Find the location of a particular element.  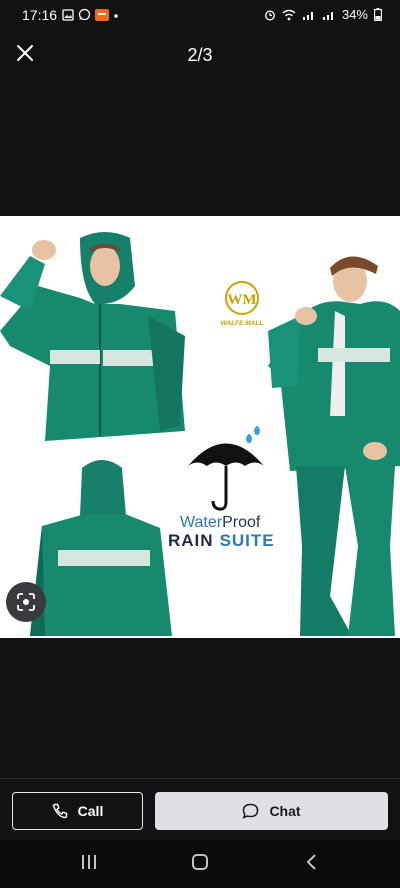

image-counter: 2/3 is located at coordinates (200, 55).